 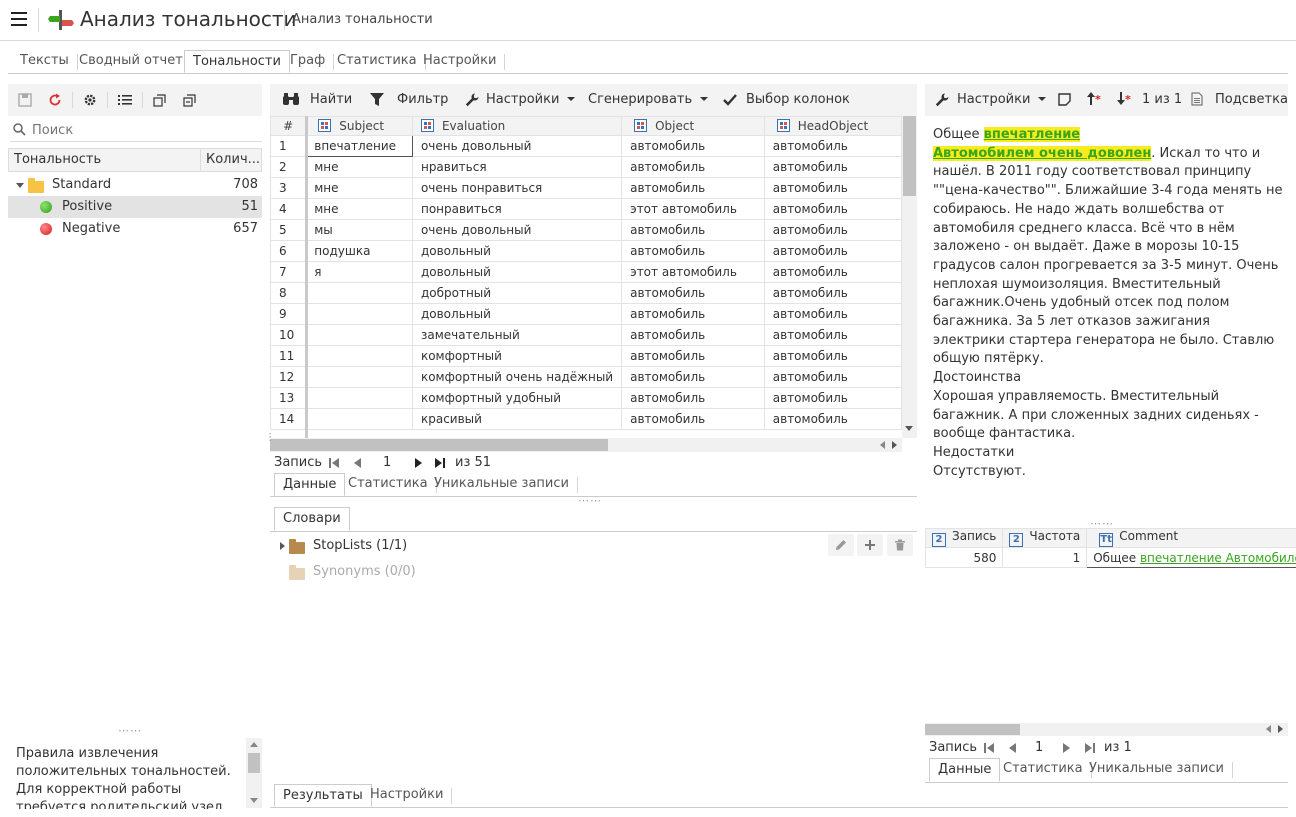 I want to click on chevron-down-icon, so click(x=20, y=185).